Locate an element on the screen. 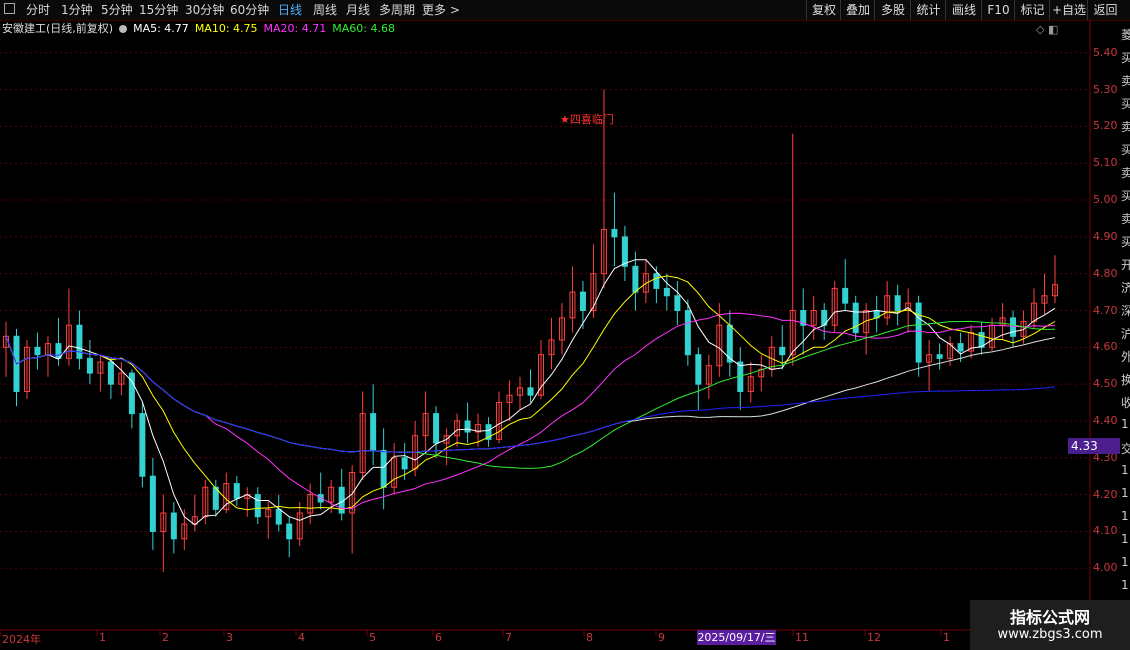  period-tab-10: 更多 > is located at coordinates (441, 10).